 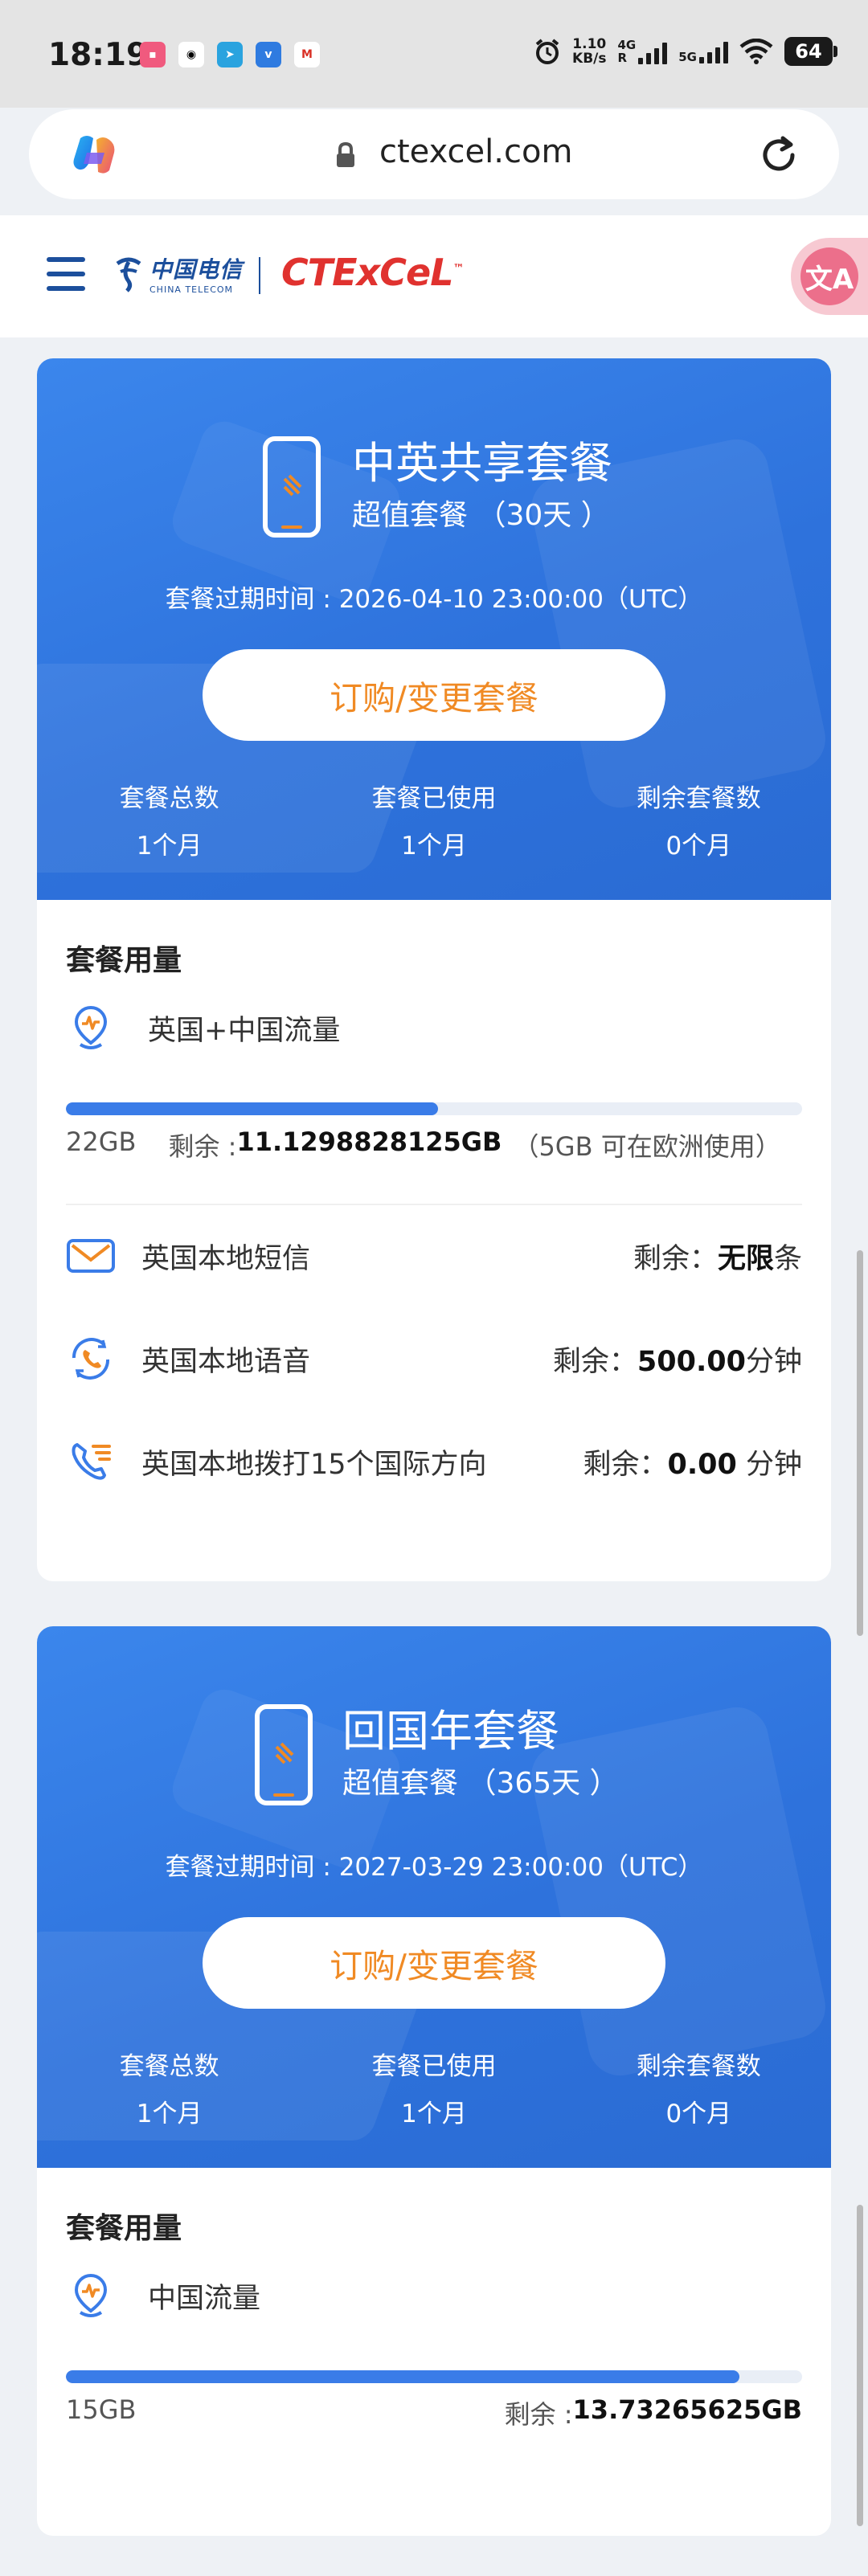 I want to click on translate-icon: 文A, so click(x=829, y=276).